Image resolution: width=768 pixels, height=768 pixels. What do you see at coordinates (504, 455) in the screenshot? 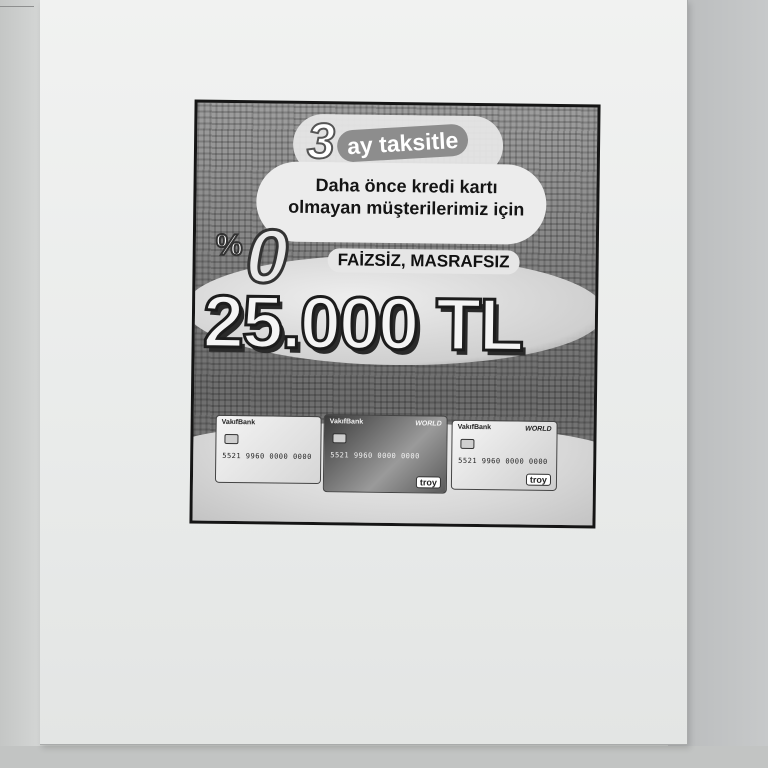
I see `credit-card-3: VakıfBank WORLD 5521 9960 0000 0000 troy` at bounding box center [504, 455].